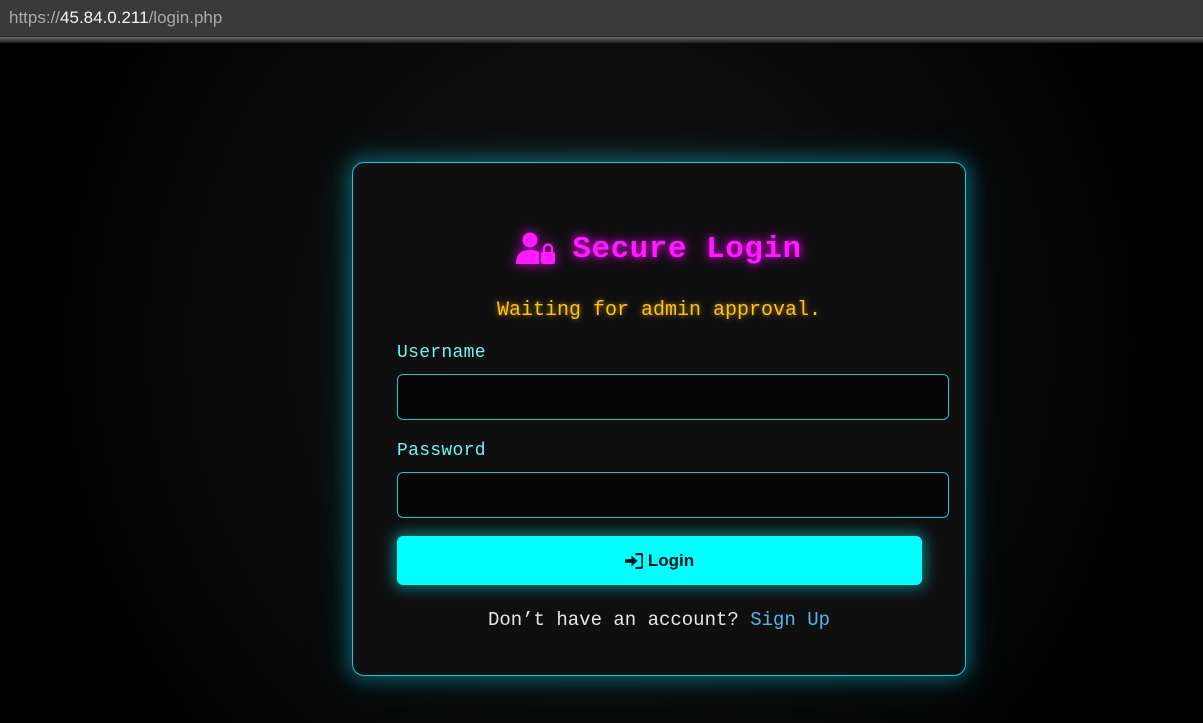  I want to click on login-button: Login, so click(659, 560).